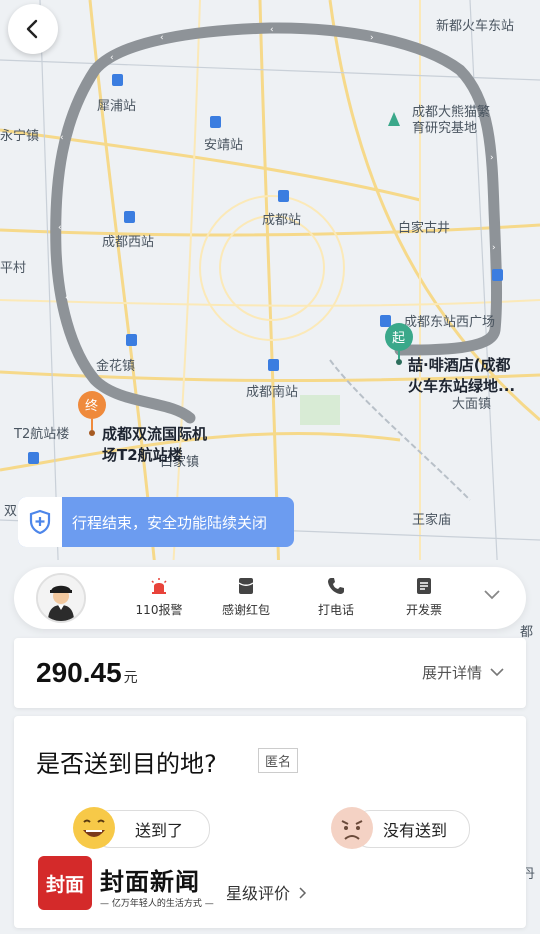 This screenshot has height=934, width=540. I want to click on alarm-110-label: 110报警, so click(159, 610).